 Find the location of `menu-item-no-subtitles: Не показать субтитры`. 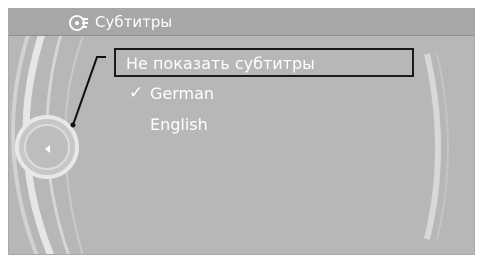

menu-item-no-subtitles: Не показать субтитры is located at coordinates (264, 62).